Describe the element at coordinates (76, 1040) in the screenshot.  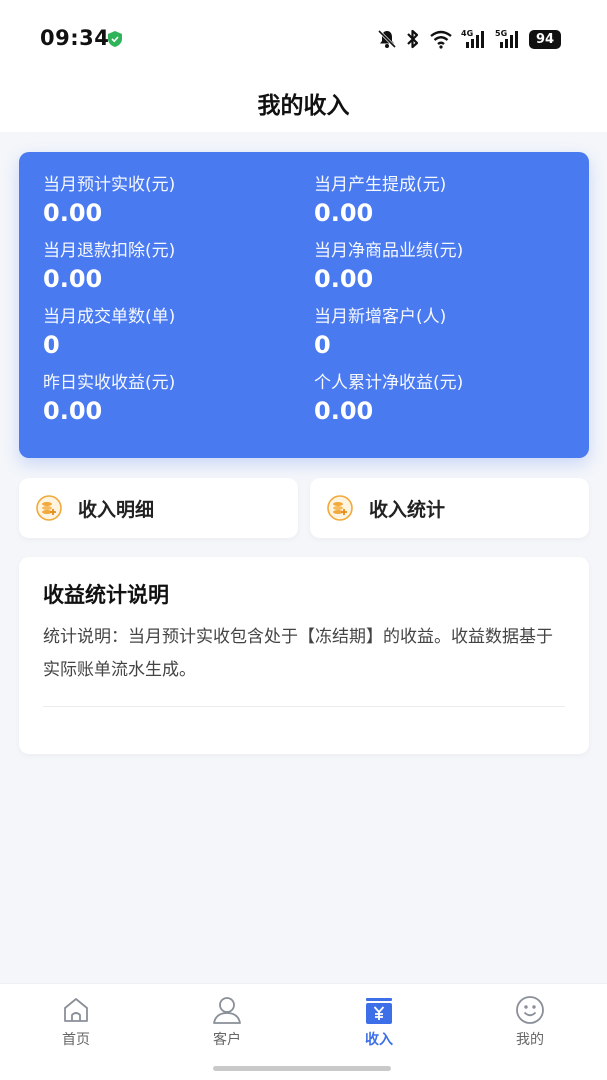
I see `nav-label: 首页` at that location.